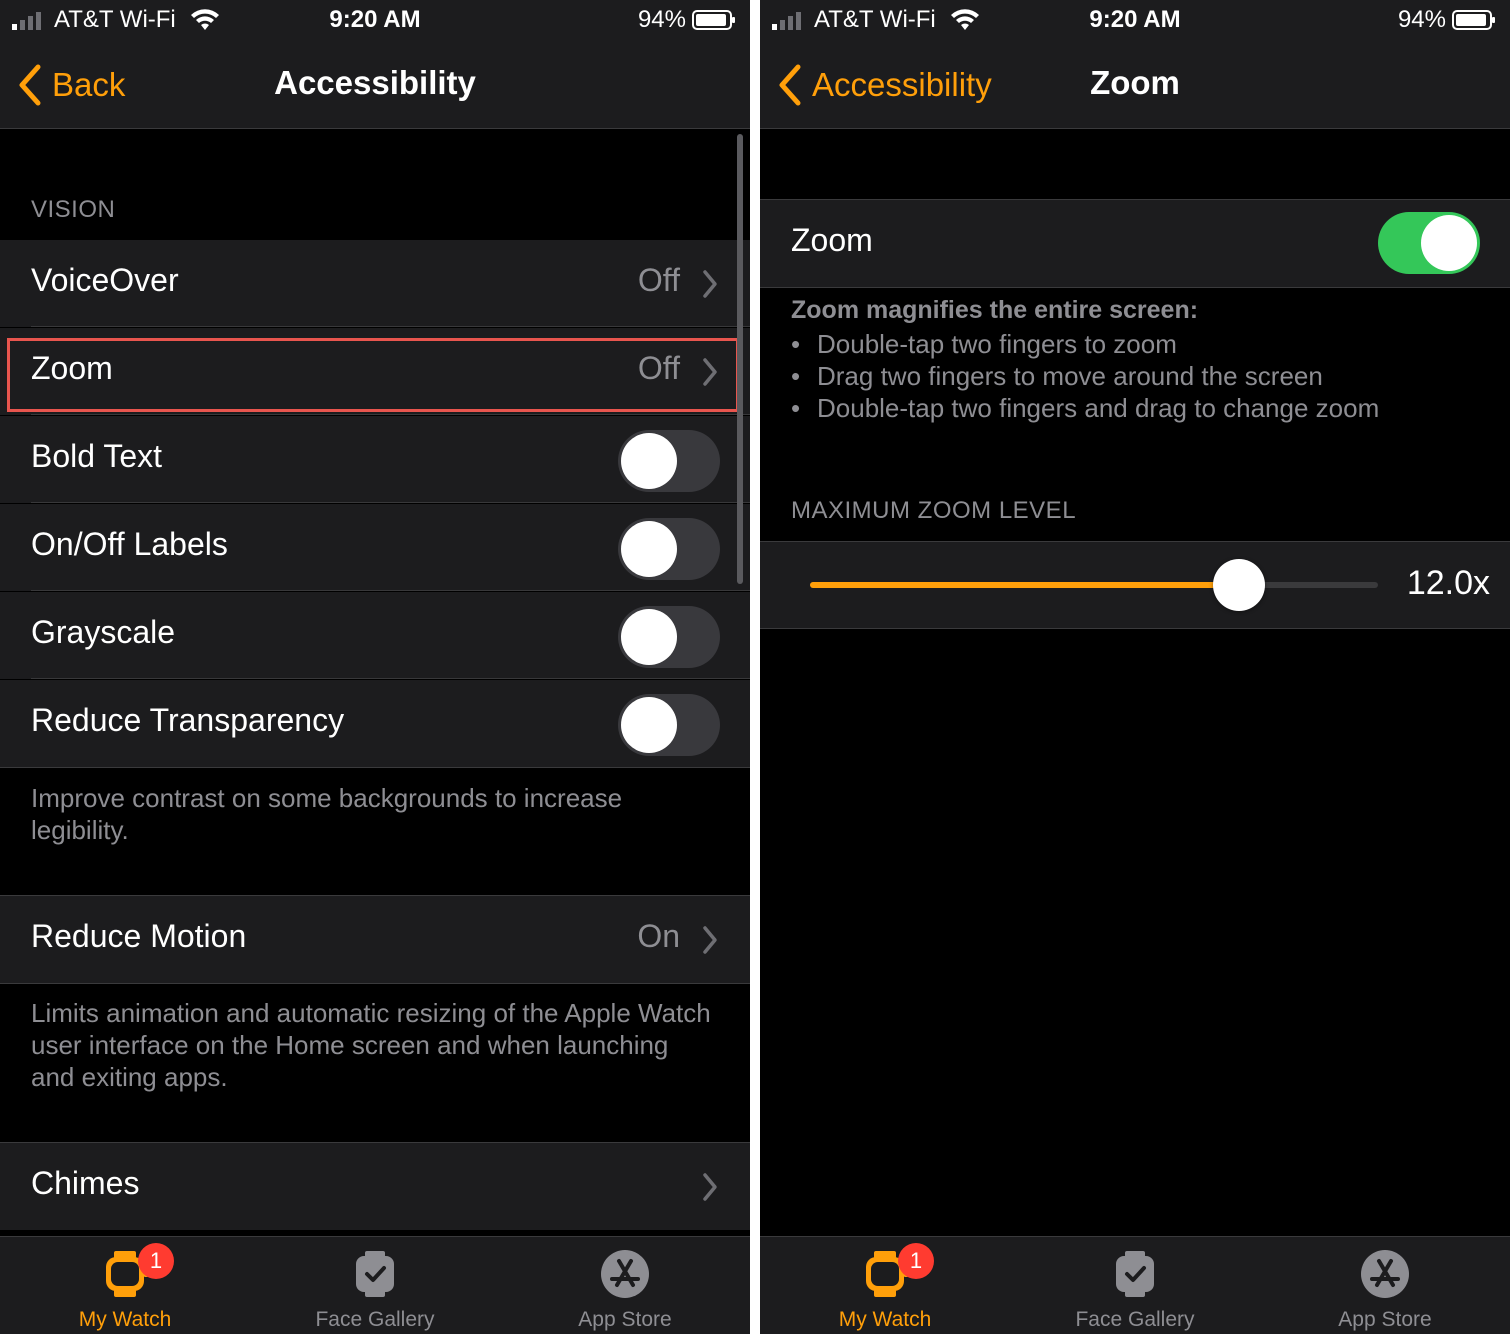  What do you see at coordinates (188, 720) in the screenshot?
I see `row-label: Reduce Transparency` at bounding box center [188, 720].